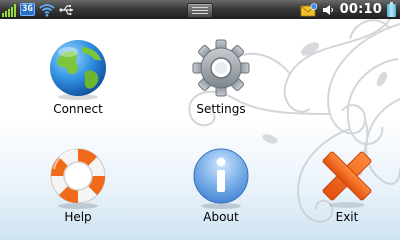 This screenshot has height=240, width=400. I want to click on info-icon, so click(221, 178).